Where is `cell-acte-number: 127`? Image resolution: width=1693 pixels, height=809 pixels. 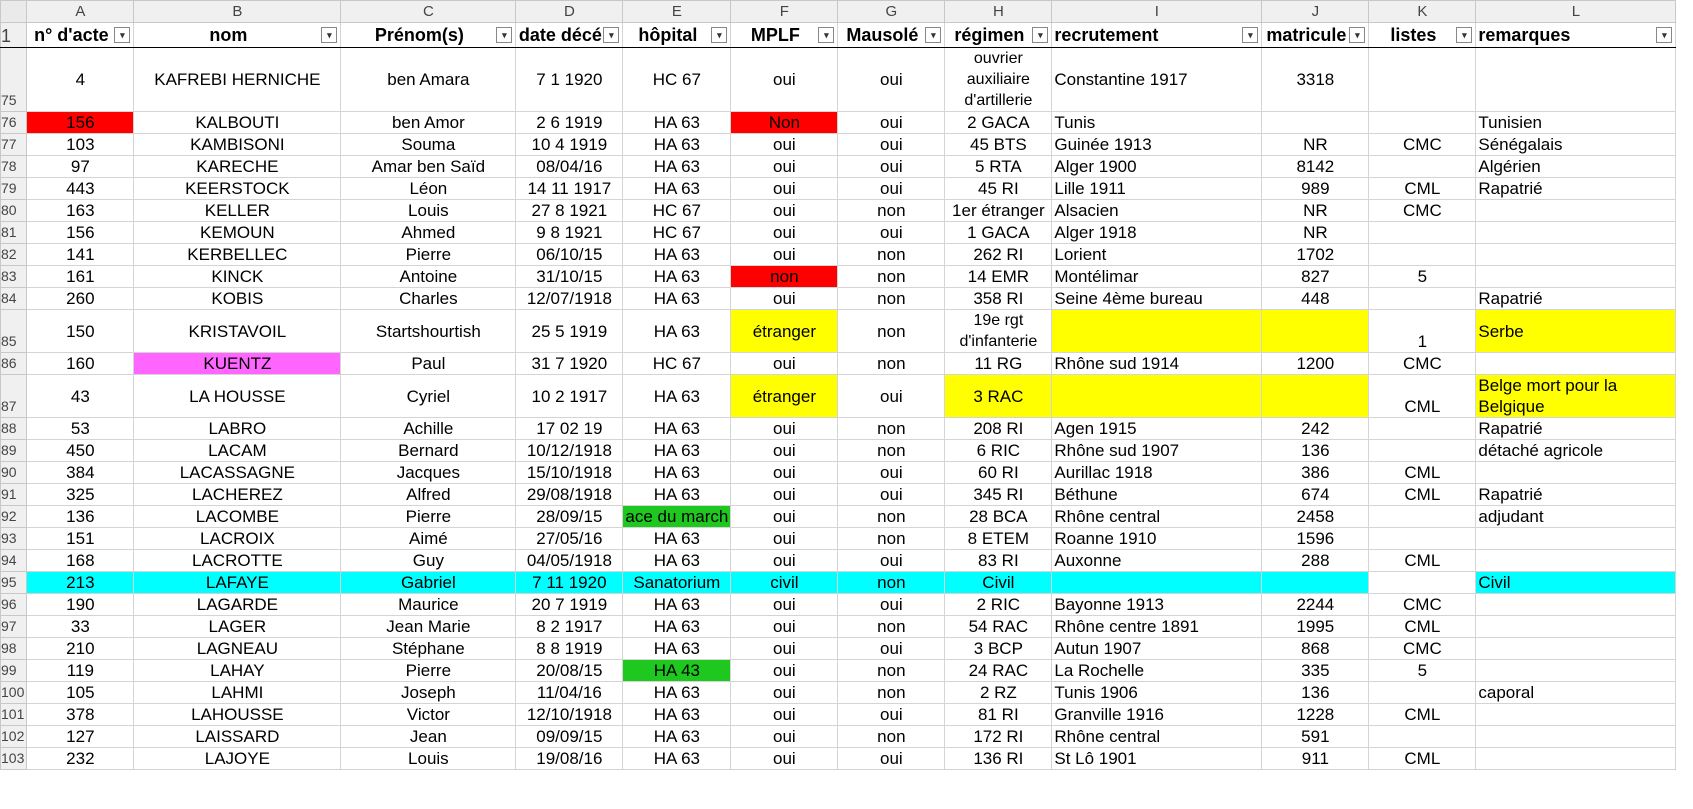 cell-acte-number: 127 is located at coordinates (80, 736).